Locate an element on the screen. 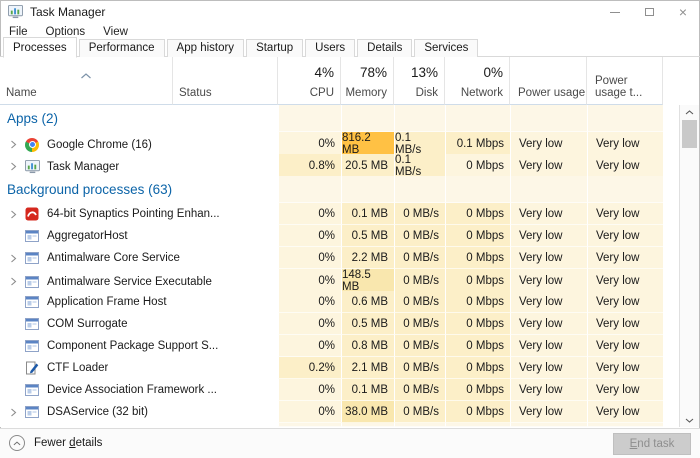 Image resolution: width=700 pixels, height=458 pixels. tab-processes: Processes is located at coordinates (40, 47).